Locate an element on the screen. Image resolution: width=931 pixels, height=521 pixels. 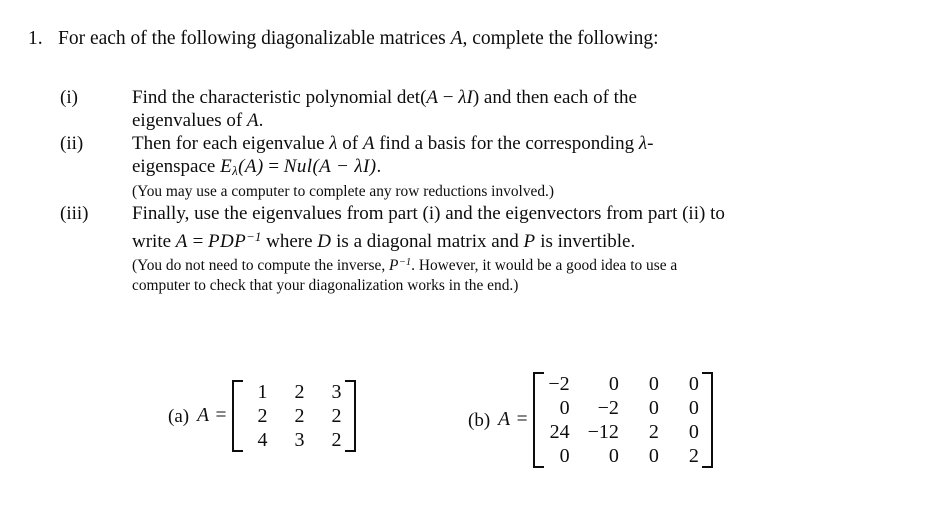
matrix-b-cell: −12 is located at coordinates (603, 432).